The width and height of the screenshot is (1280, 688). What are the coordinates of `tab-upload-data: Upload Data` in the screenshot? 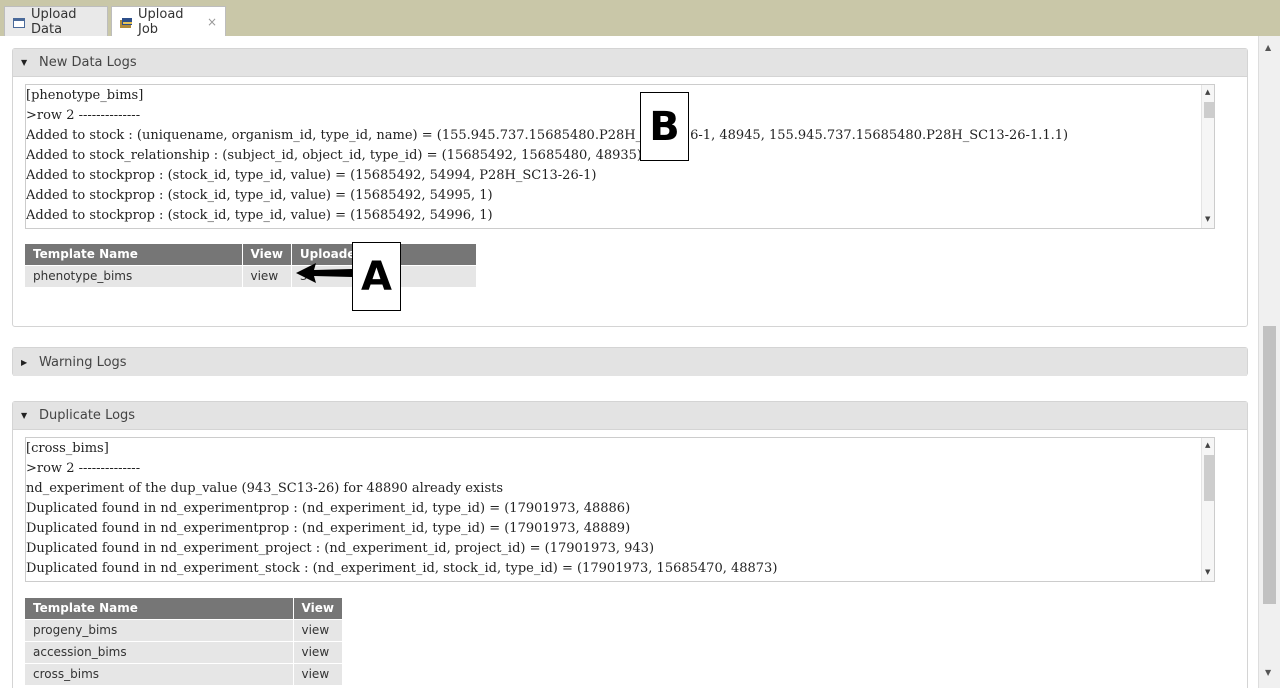 It's located at (56, 21).